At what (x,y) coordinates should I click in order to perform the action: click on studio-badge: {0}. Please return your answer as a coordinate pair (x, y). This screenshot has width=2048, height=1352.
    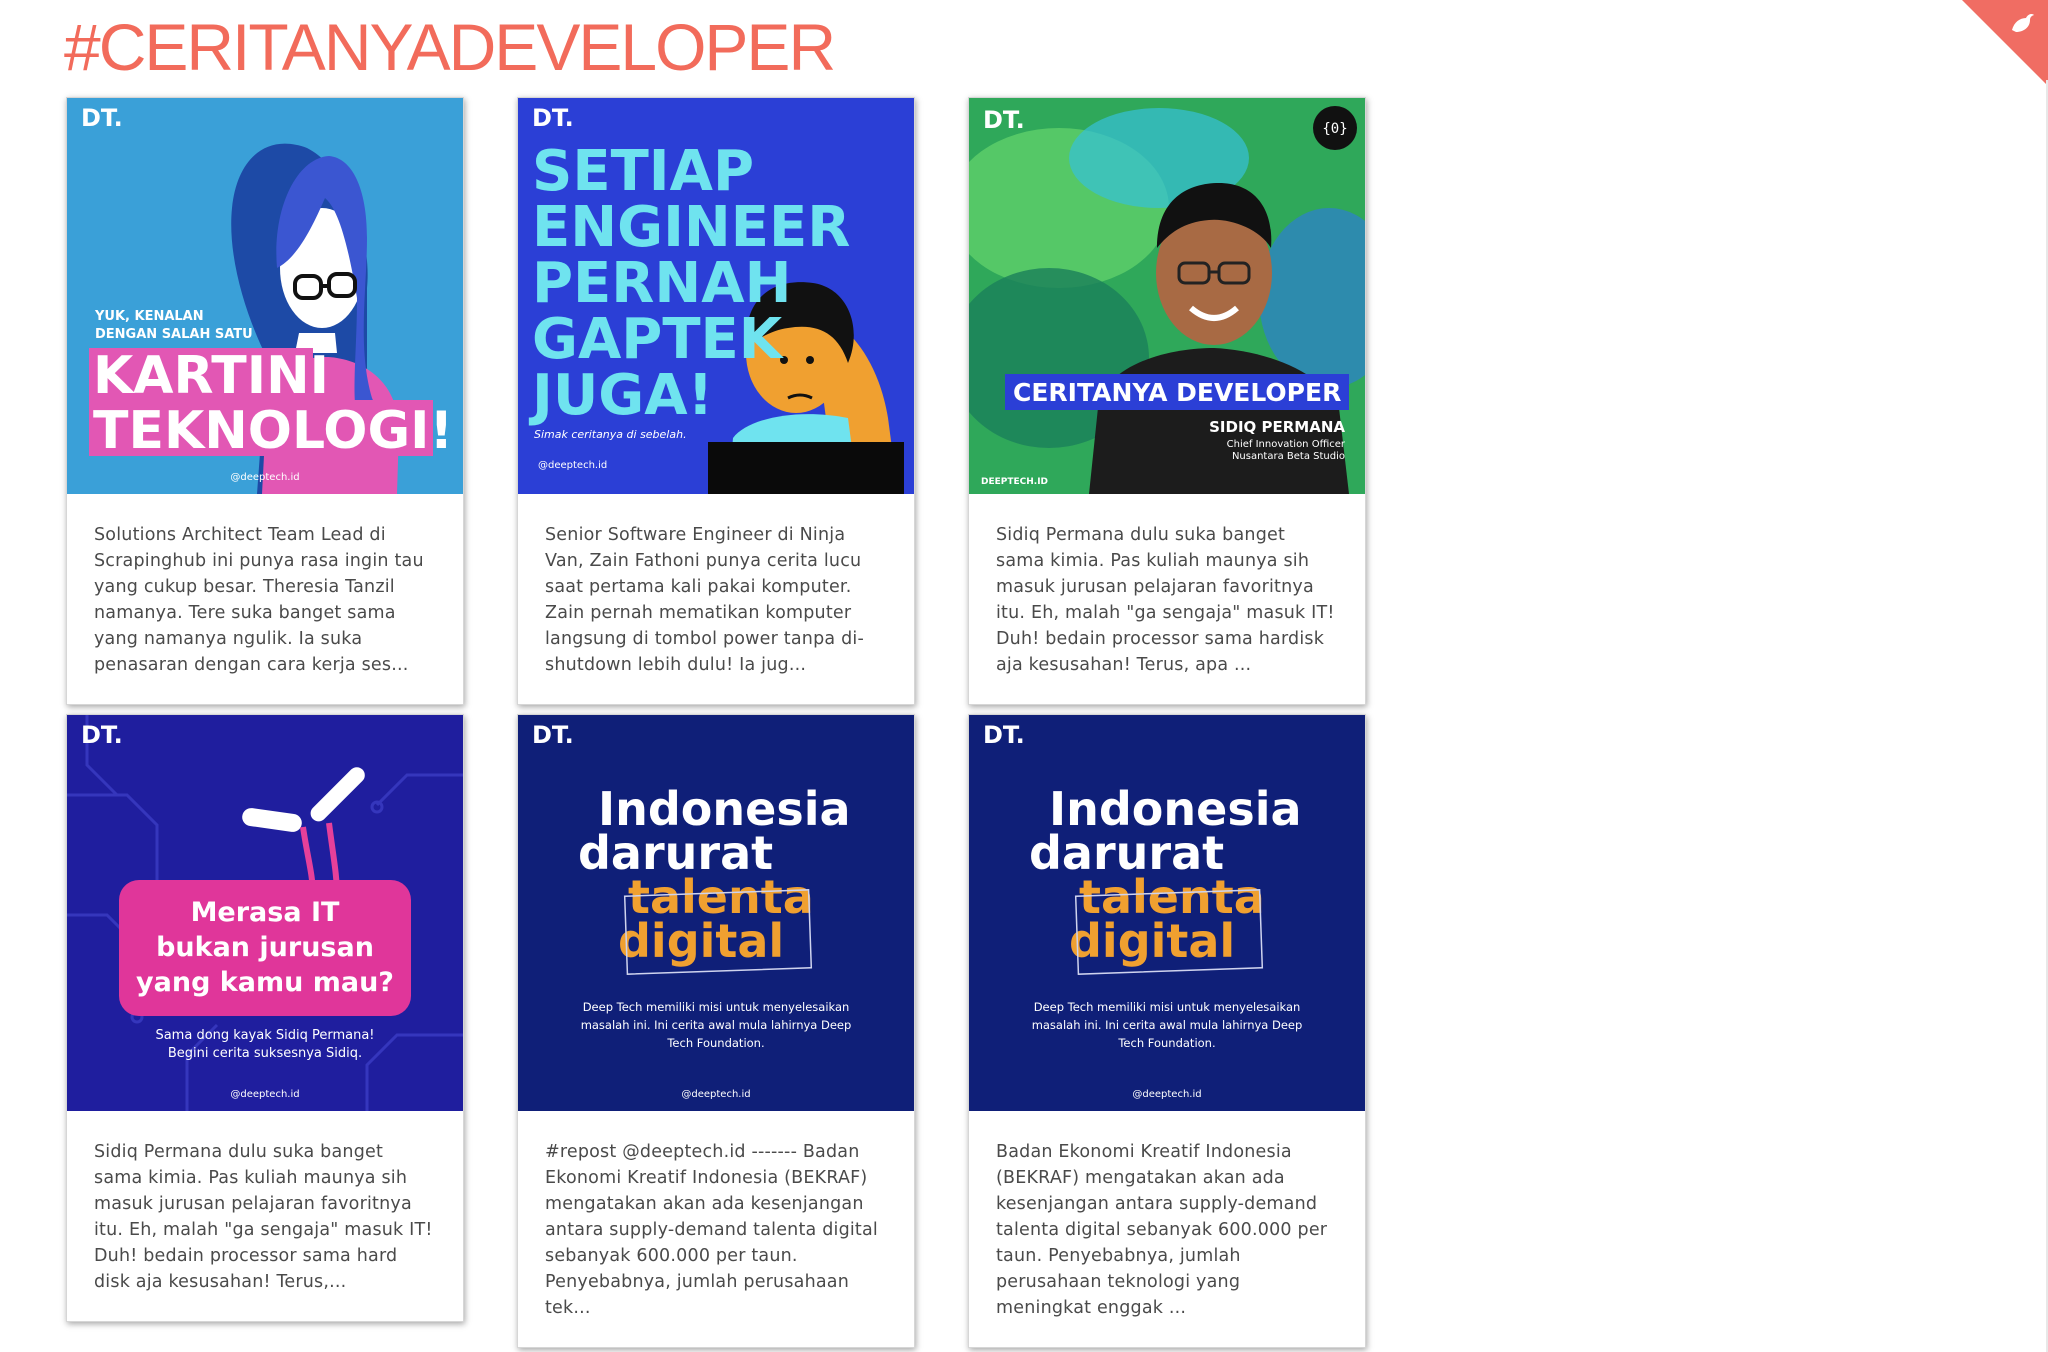
    Looking at the image, I should click on (1334, 129).